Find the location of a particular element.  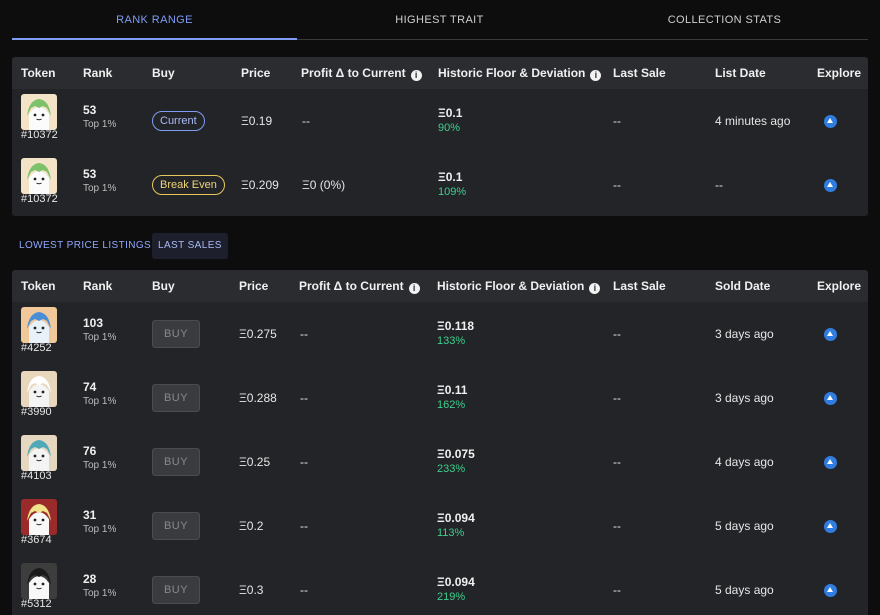

rank-value: 74 is located at coordinates (90, 387).